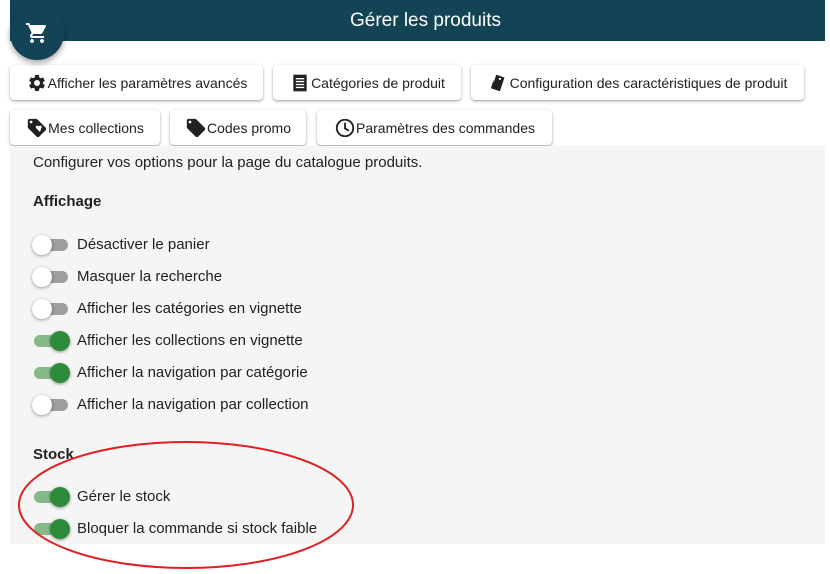  What do you see at coordinates (51, 404) in the screenshot?
I see `collection-navigation-toggle` at bounding box center [51, 404].